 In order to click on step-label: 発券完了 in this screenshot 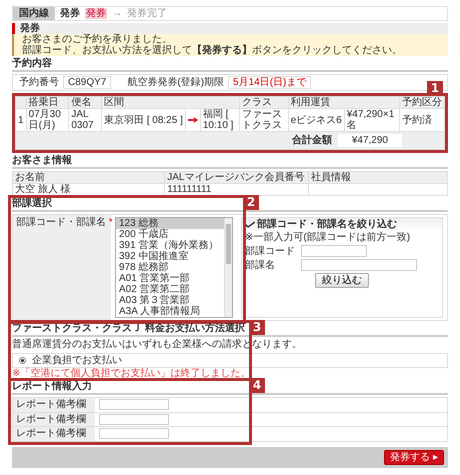, I will do `click(147, 13)`.